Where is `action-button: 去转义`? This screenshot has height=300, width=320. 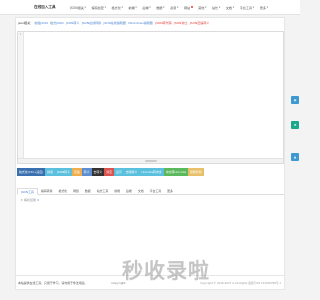
action-button: 去转义 is located at coordinates (98, 172).